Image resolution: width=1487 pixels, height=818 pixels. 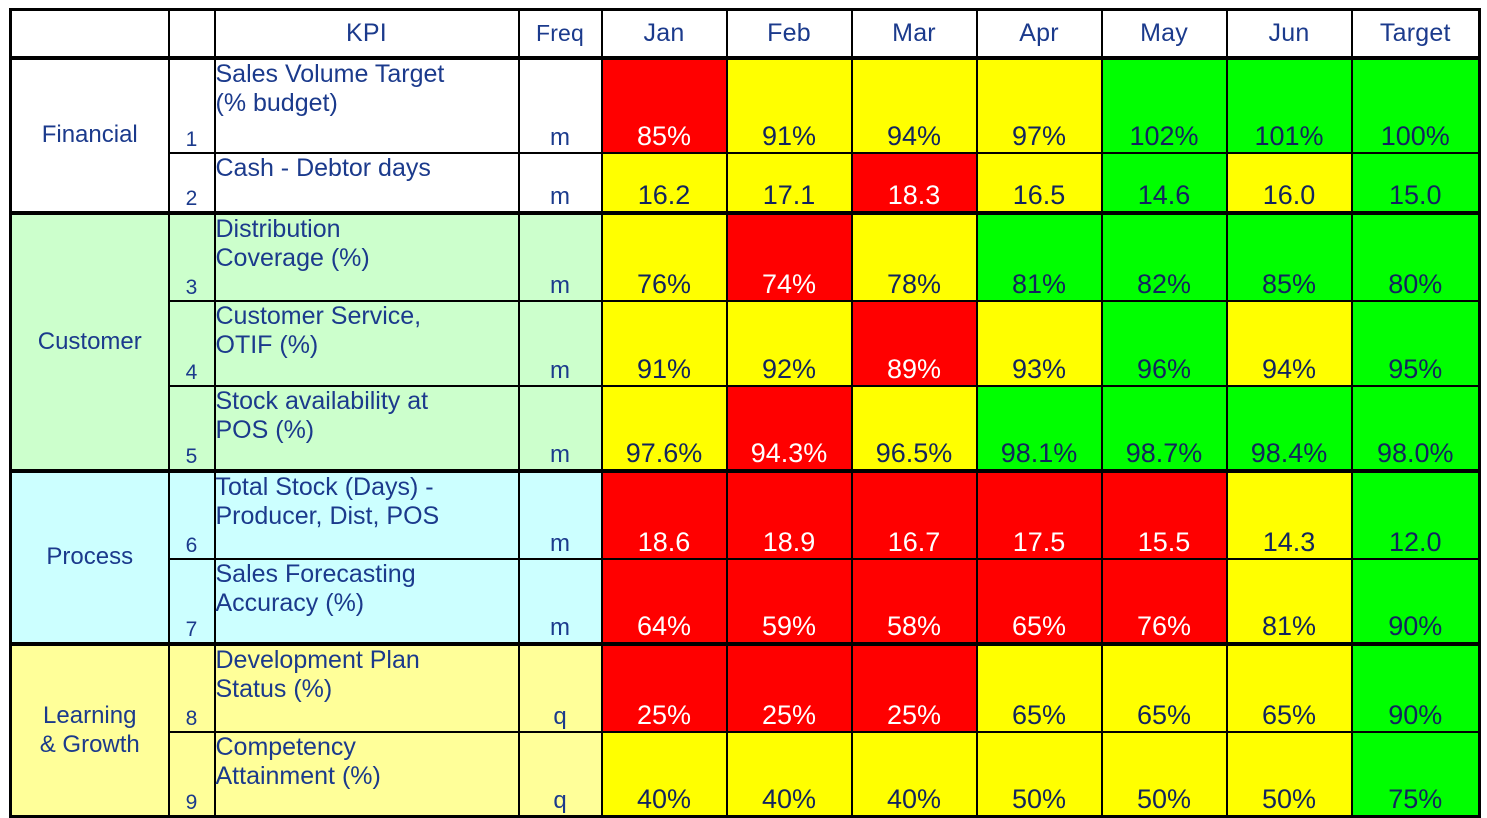 I want to click on kpi-name: Total Stock (Days) - Producer, Dist, POS, so click(x=366, y=514).